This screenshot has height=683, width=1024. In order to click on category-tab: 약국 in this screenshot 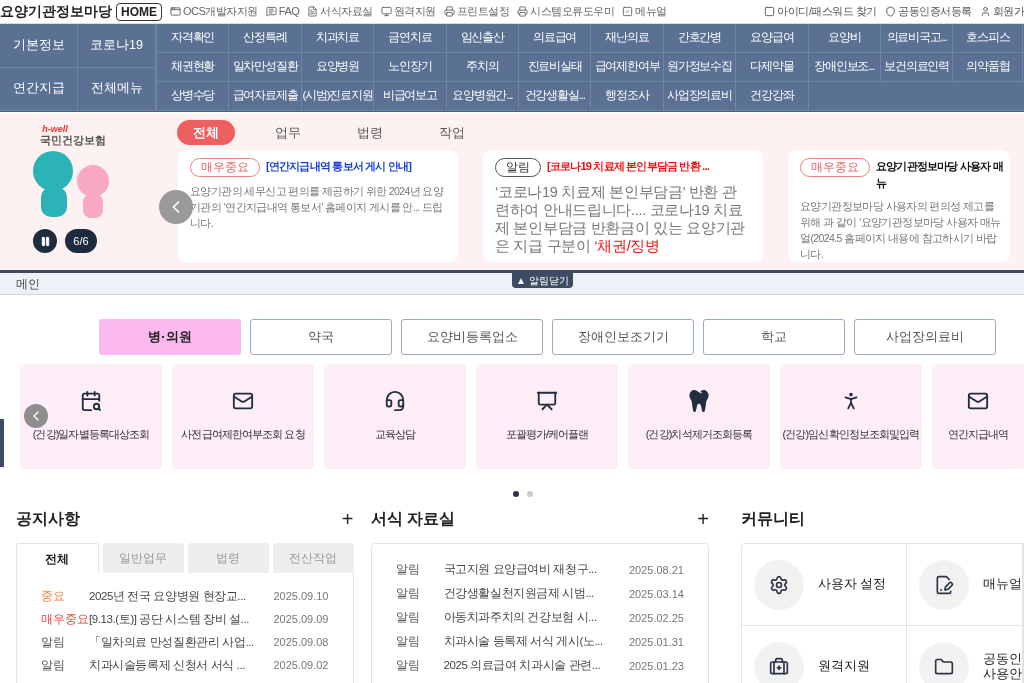, I will do `click(321, 337)`.